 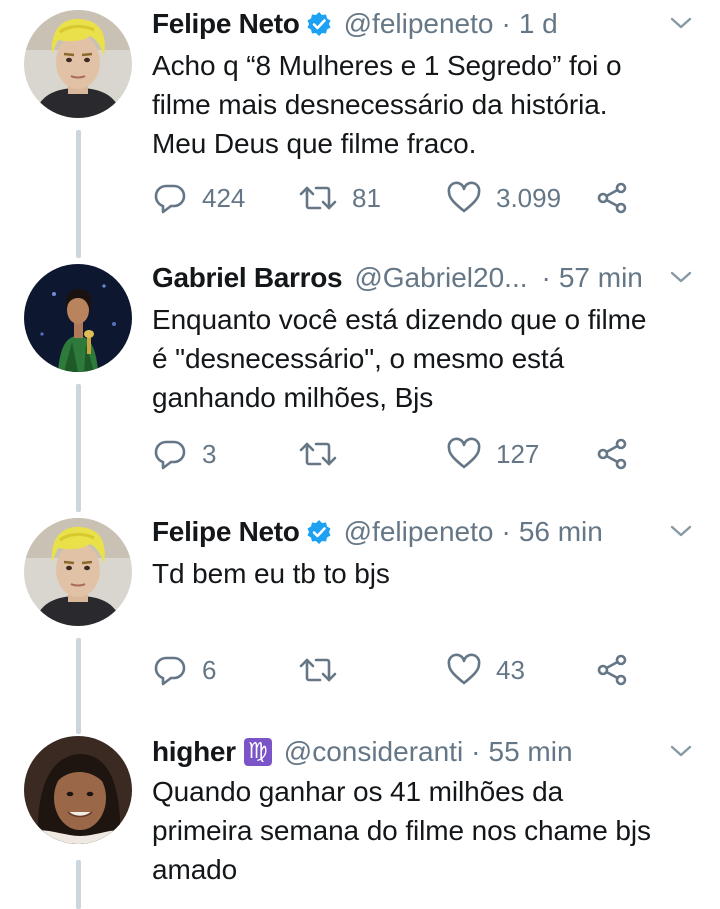 What do you see at coordinates (529, 197) in the screenshot?
I see `like-count: 3.099` at bounding box center [529, 197].